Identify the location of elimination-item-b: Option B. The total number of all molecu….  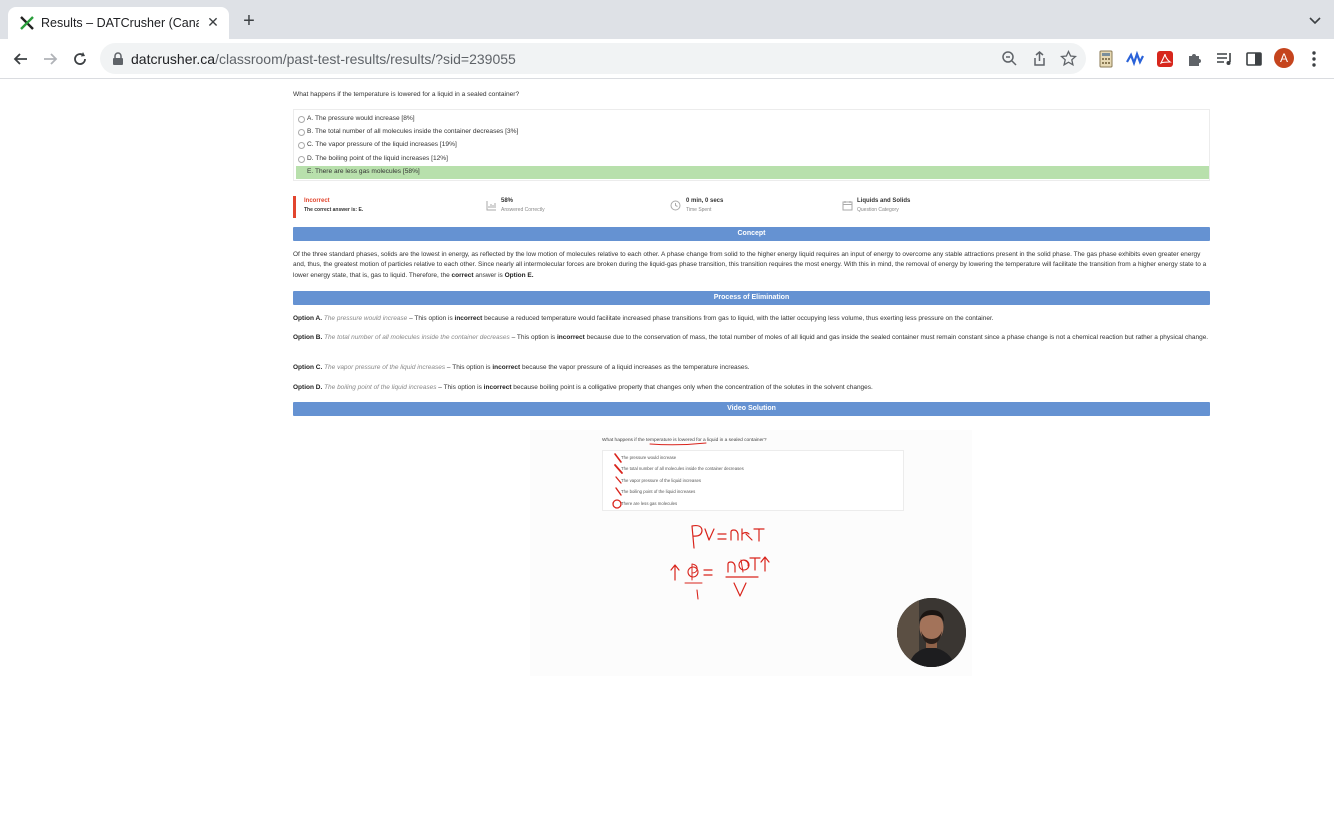
(751, 338).